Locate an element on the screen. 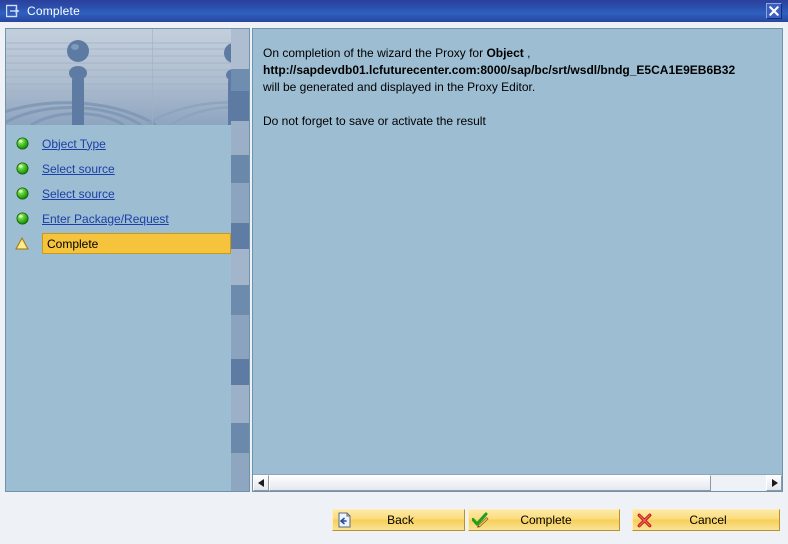 The width and height of the screenshot is (788, 544). roadmap-step-select-source-2: Select source is located at coordinates (118, 193).